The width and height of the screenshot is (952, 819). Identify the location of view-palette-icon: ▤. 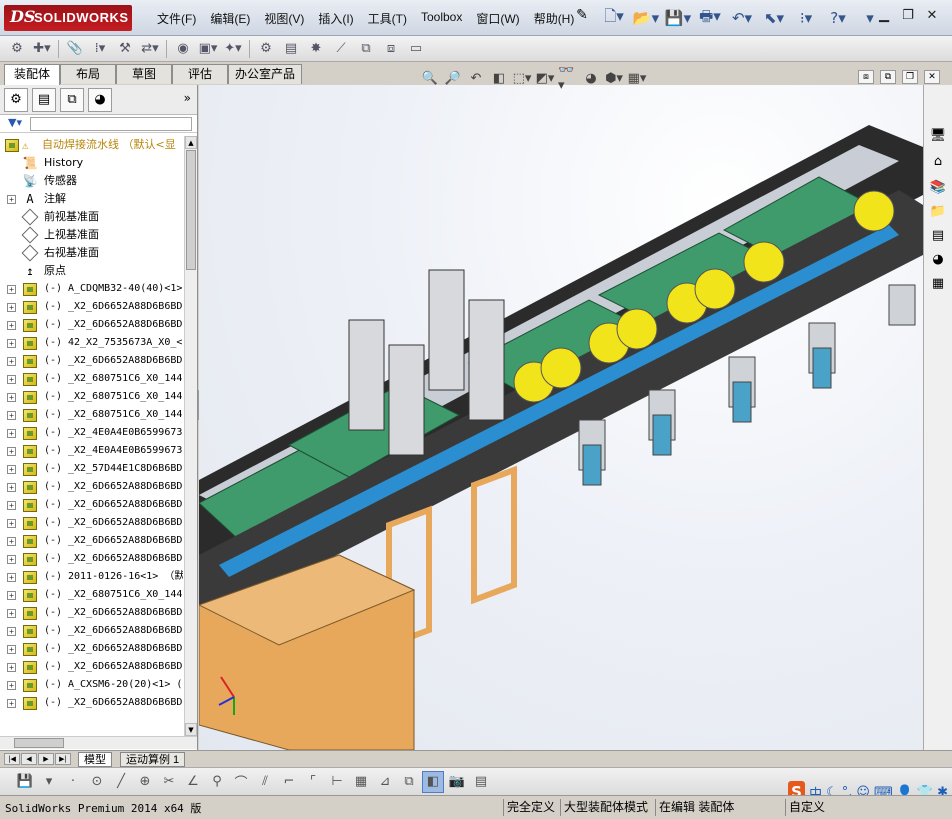
(938, 235).